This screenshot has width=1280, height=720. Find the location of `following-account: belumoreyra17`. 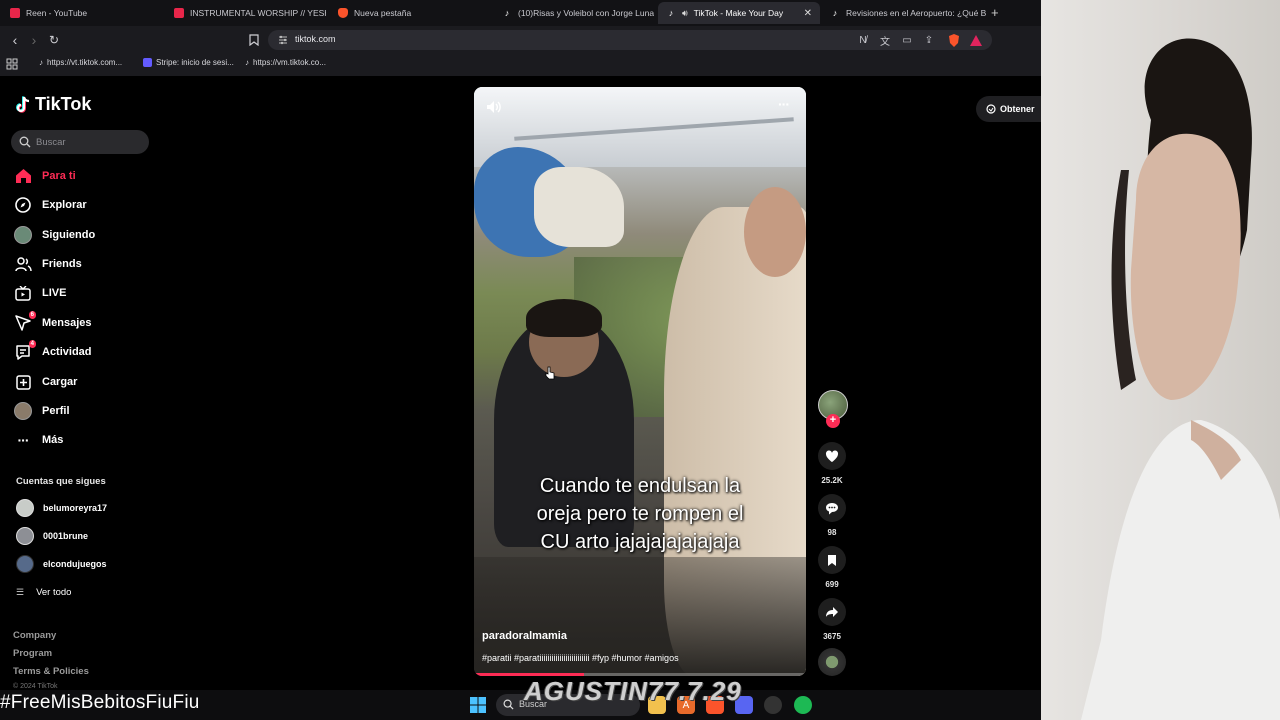

following-account: belumoreyra17 is located at coordinates (61, 508).